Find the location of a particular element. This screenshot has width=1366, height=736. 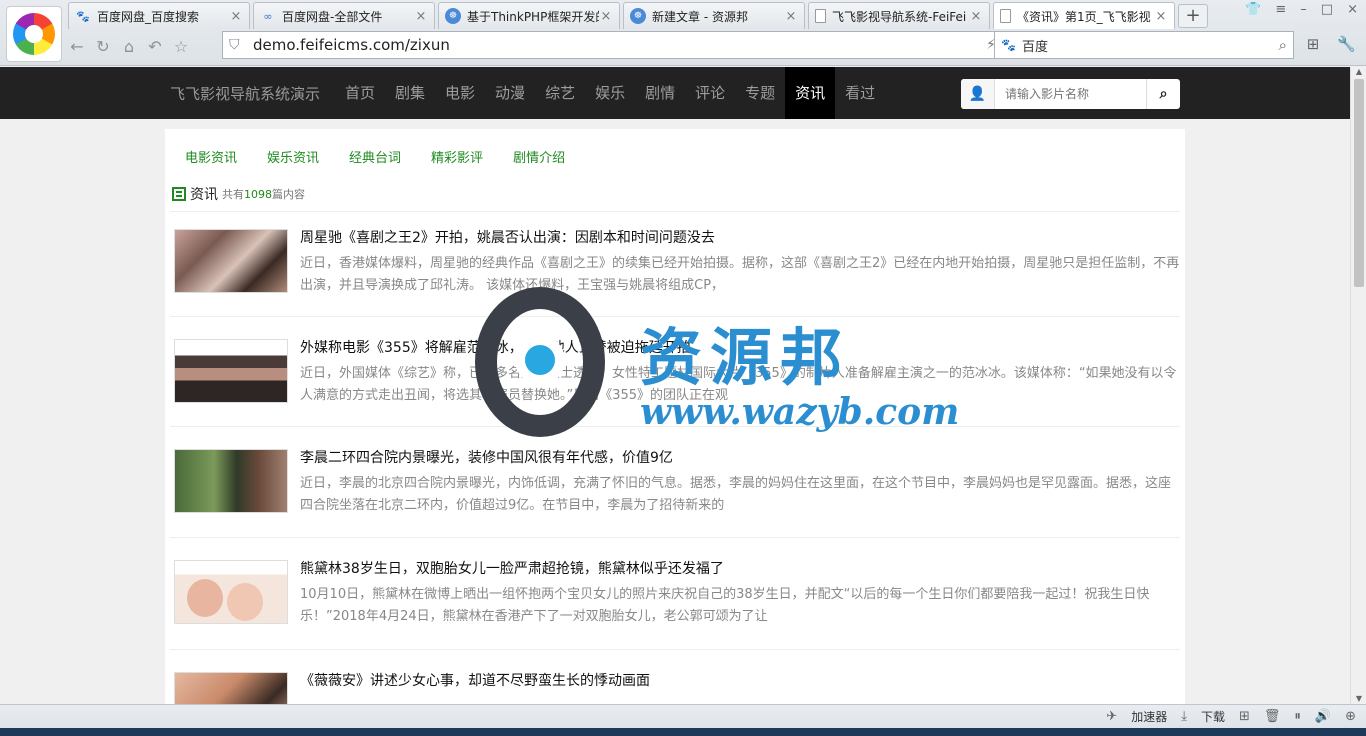

baidu-pan-icon: ∞ is located at coordinates (268, 16).